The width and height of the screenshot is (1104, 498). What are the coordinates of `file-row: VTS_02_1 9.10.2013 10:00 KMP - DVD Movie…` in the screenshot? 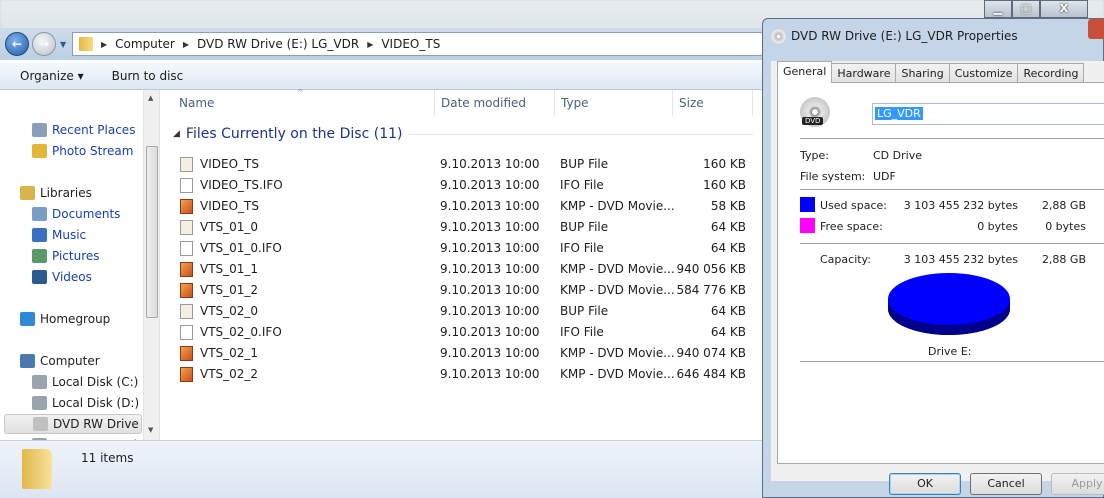 It's located at (467, 353).